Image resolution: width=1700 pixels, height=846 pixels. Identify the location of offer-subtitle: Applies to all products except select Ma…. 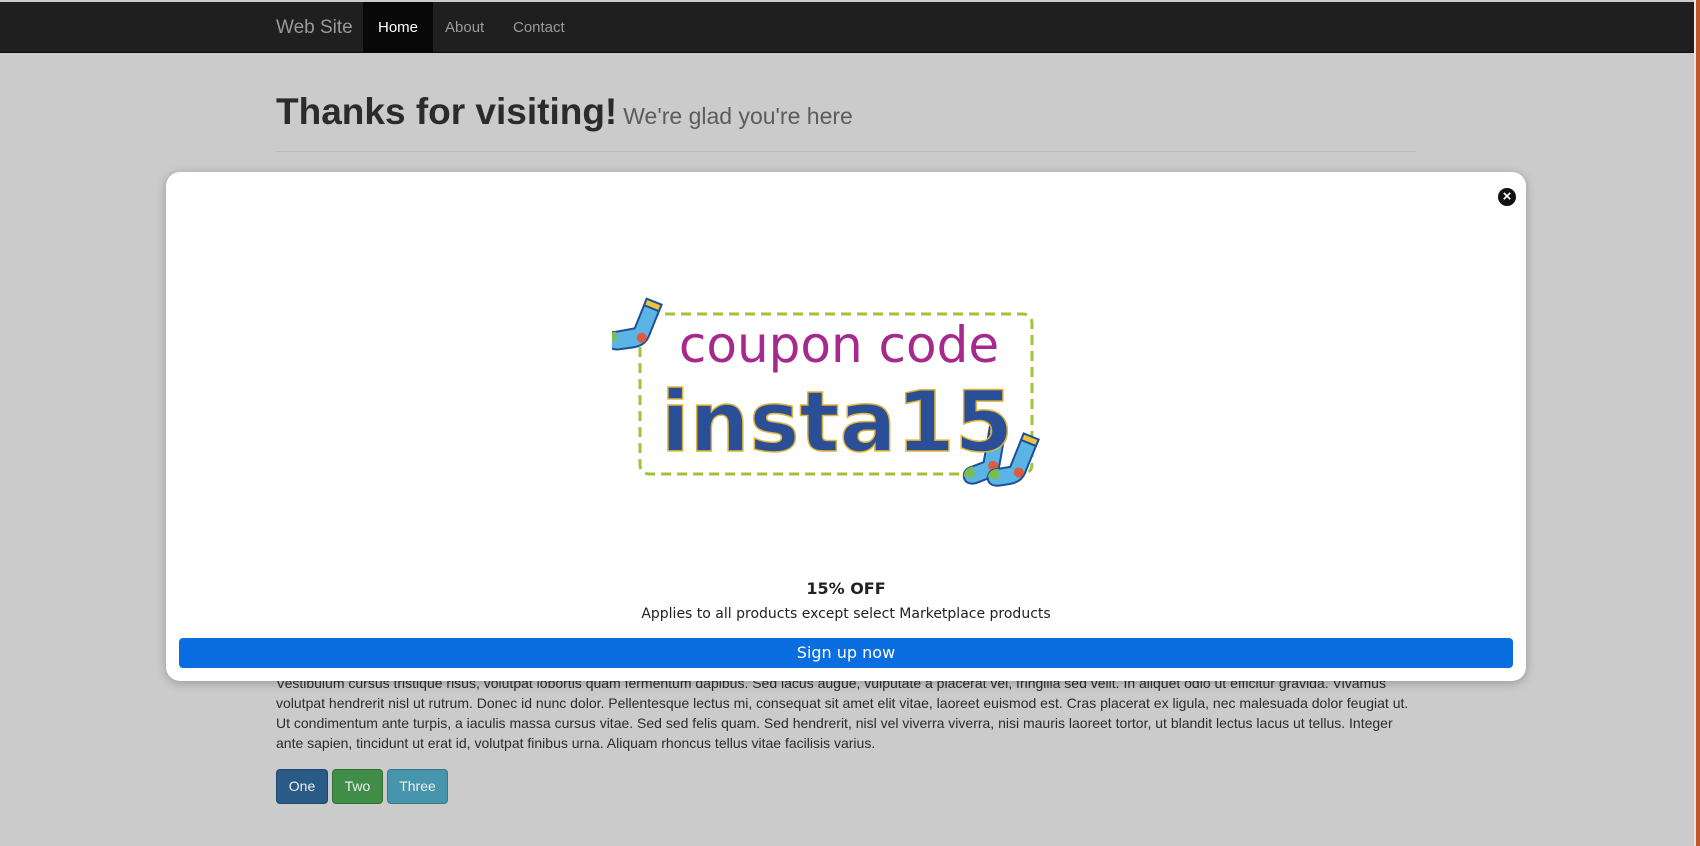
(846, 614).